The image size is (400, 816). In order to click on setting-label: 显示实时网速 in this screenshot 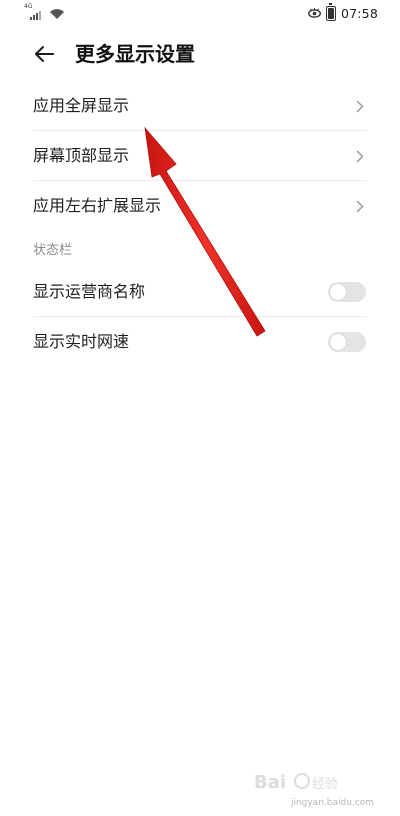, I will do `click(81, 341)`.